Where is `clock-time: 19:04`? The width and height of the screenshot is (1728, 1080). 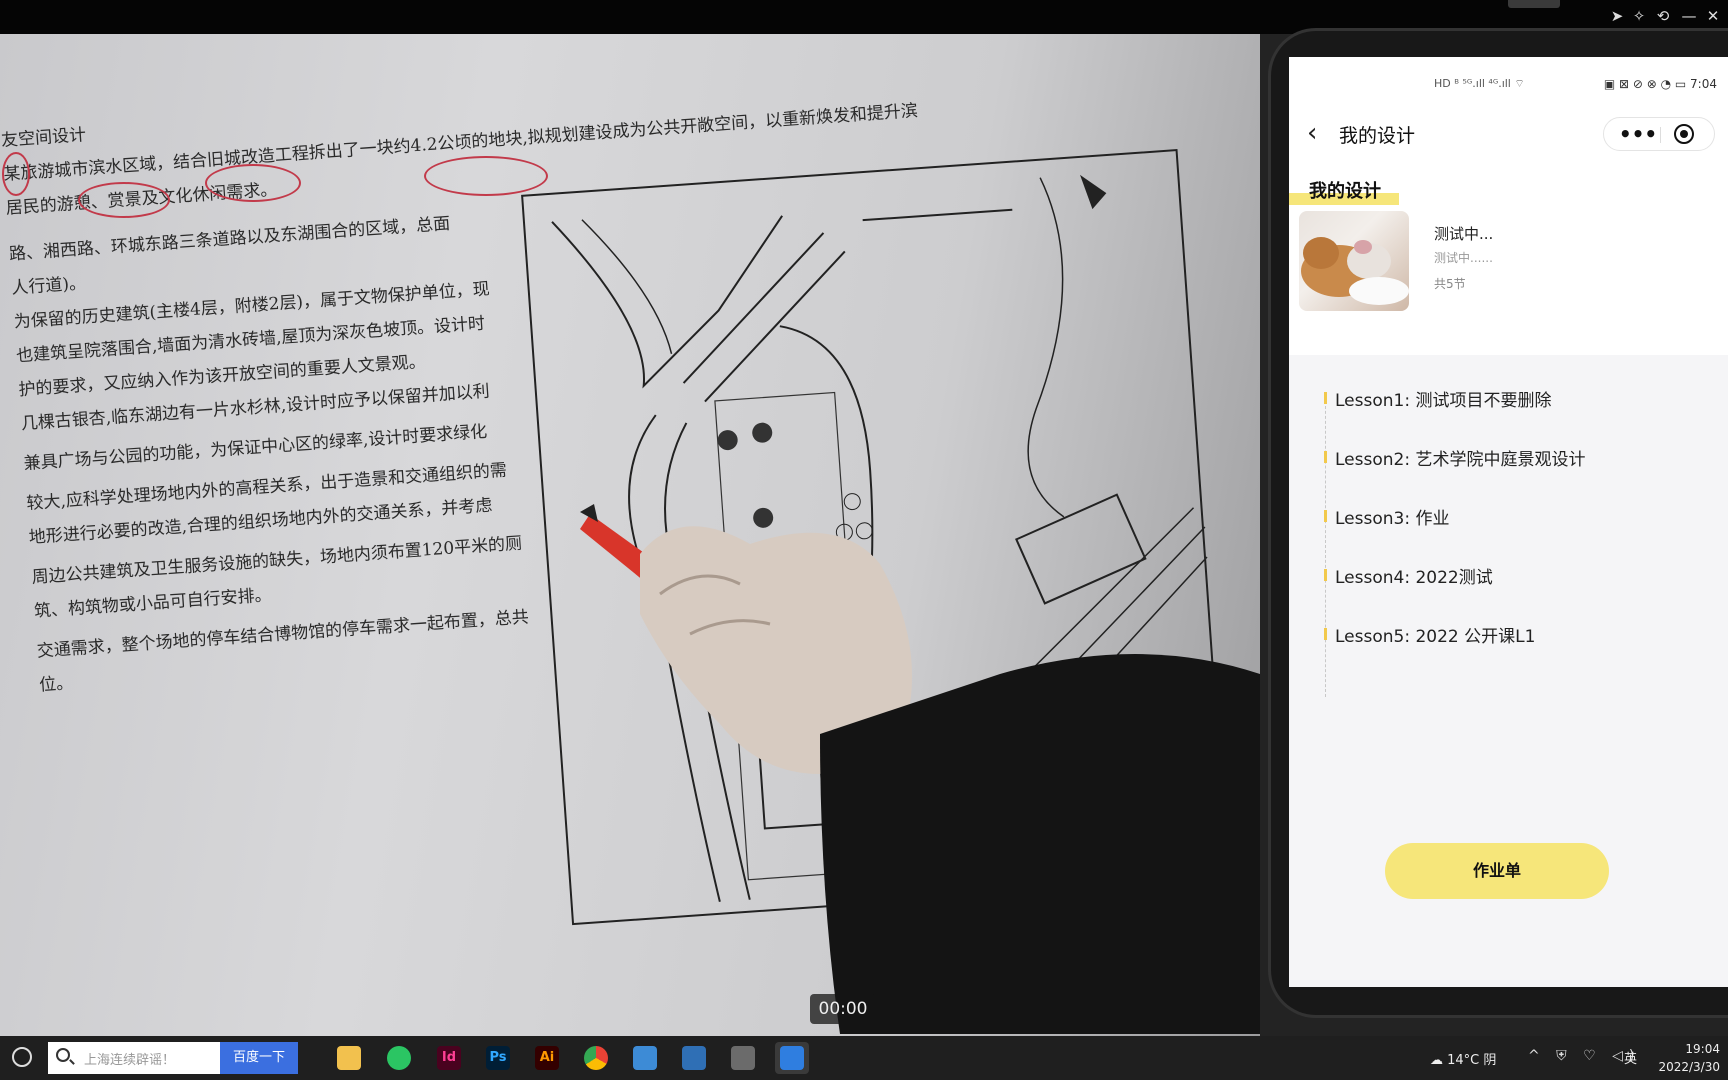
clock-time: 19:04 is located at coordinates (1702, 1049).